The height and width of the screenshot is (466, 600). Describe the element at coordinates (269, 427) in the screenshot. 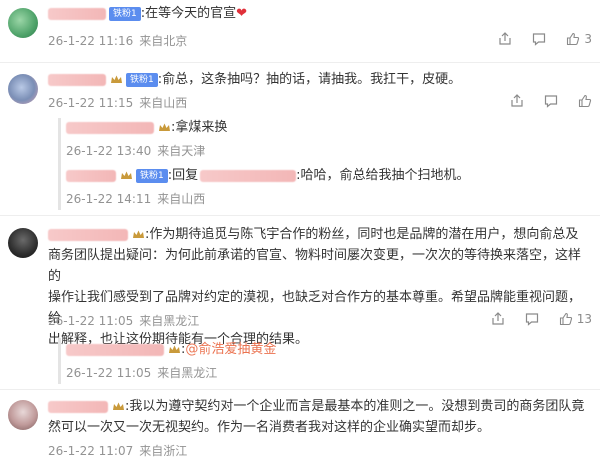

I see `comment-line: 然可以一次又一次无视契约。作为一名消费者我对这样的企业确实望而却步。` at that location.